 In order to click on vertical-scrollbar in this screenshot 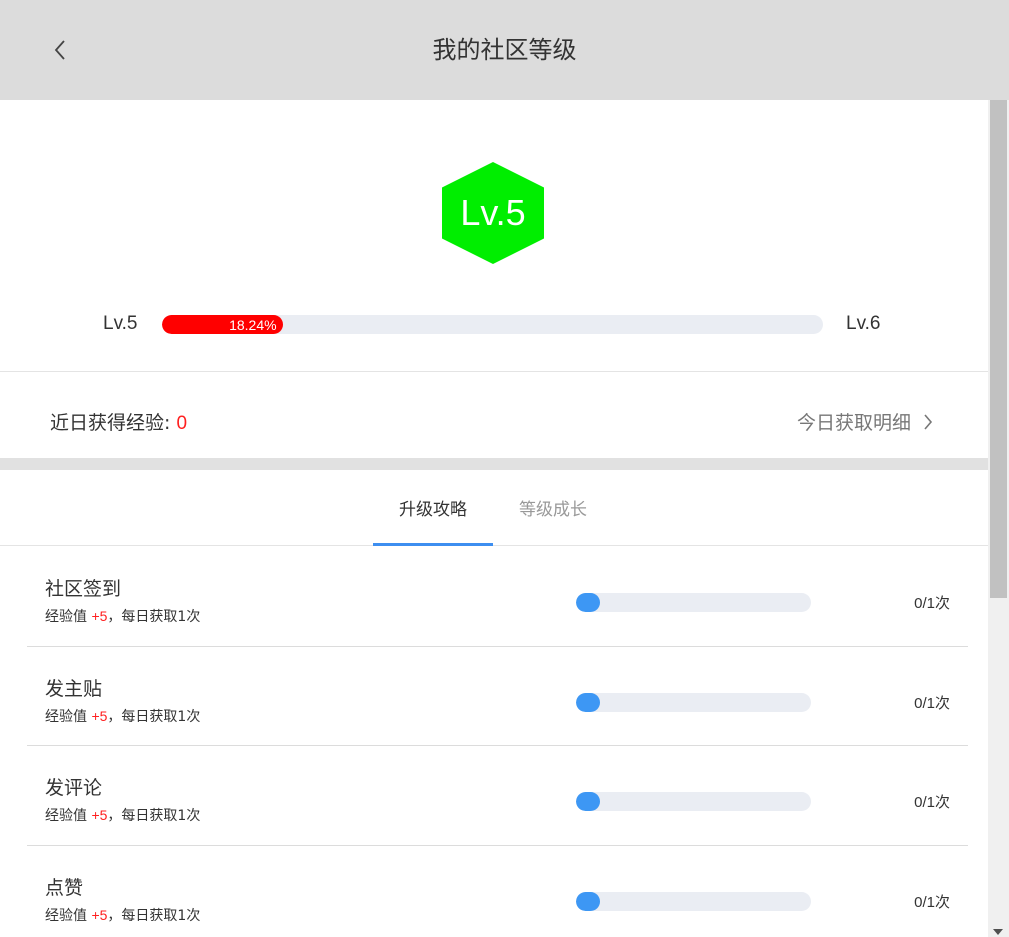, I will do `click(998, 518)`.